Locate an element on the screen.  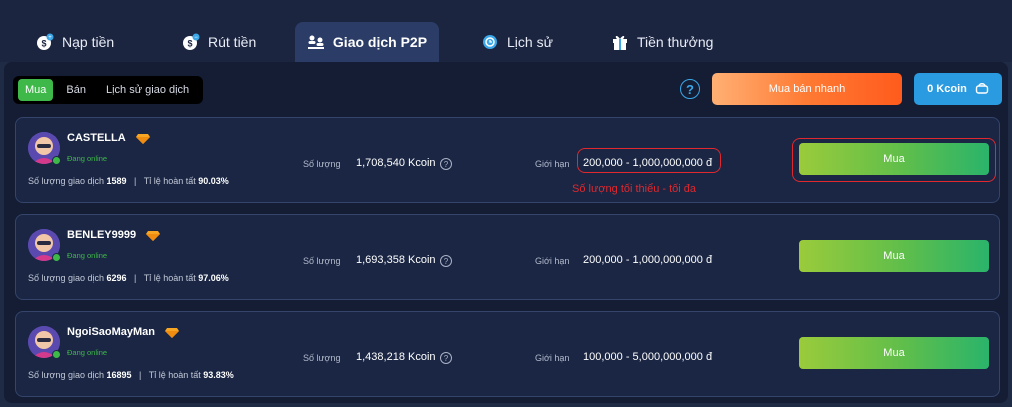
username: BENLEY9999 is located at coordinates (102, 235).